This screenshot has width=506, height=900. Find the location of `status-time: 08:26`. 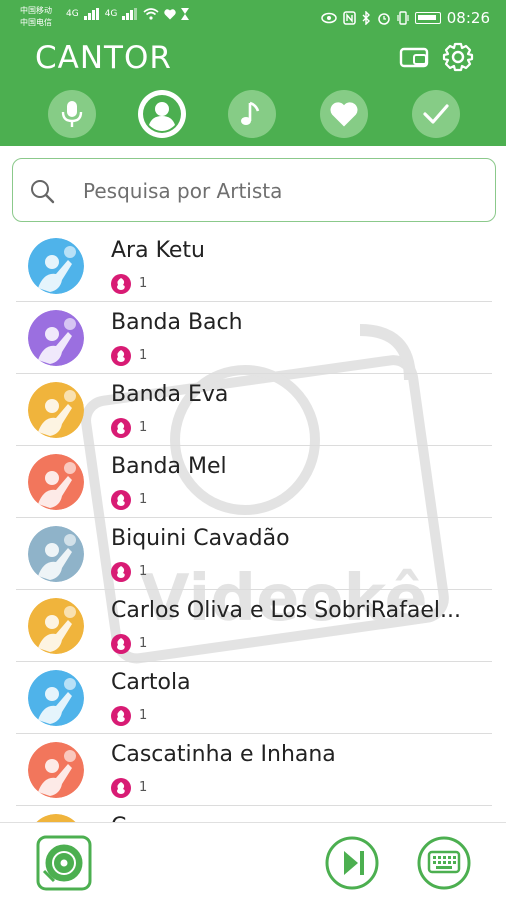

status-time: 08:26 is located at coordinates (468, 18).